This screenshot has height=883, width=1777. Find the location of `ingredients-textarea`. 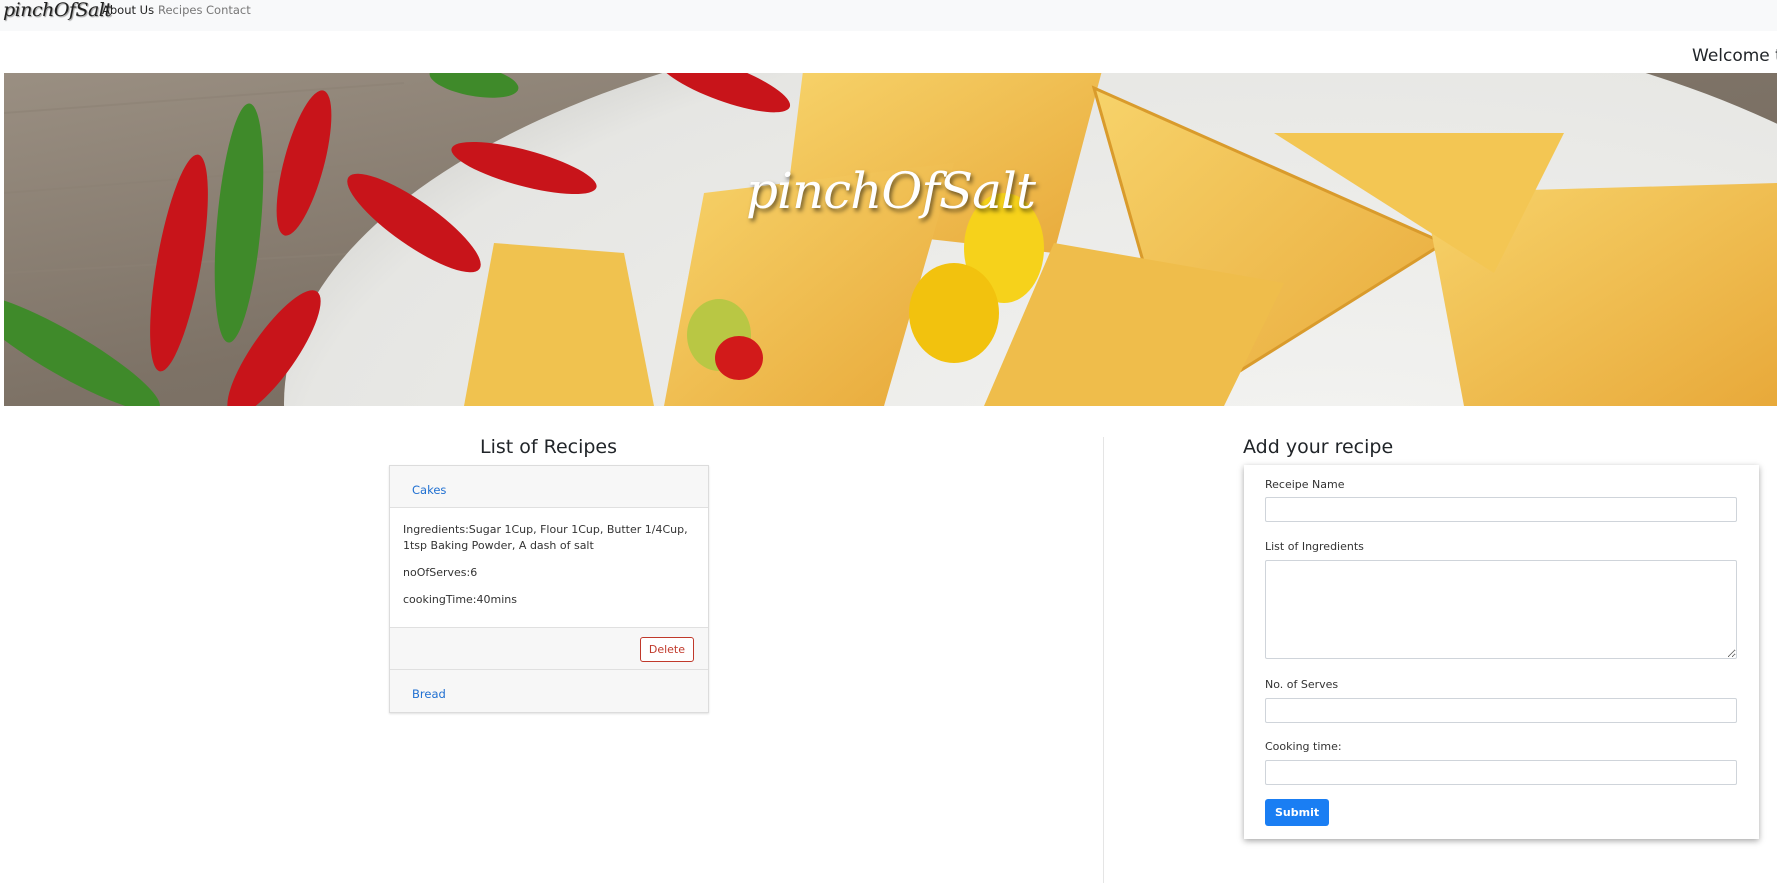

ingredients-textarea is located at coordinates (1501, 609).